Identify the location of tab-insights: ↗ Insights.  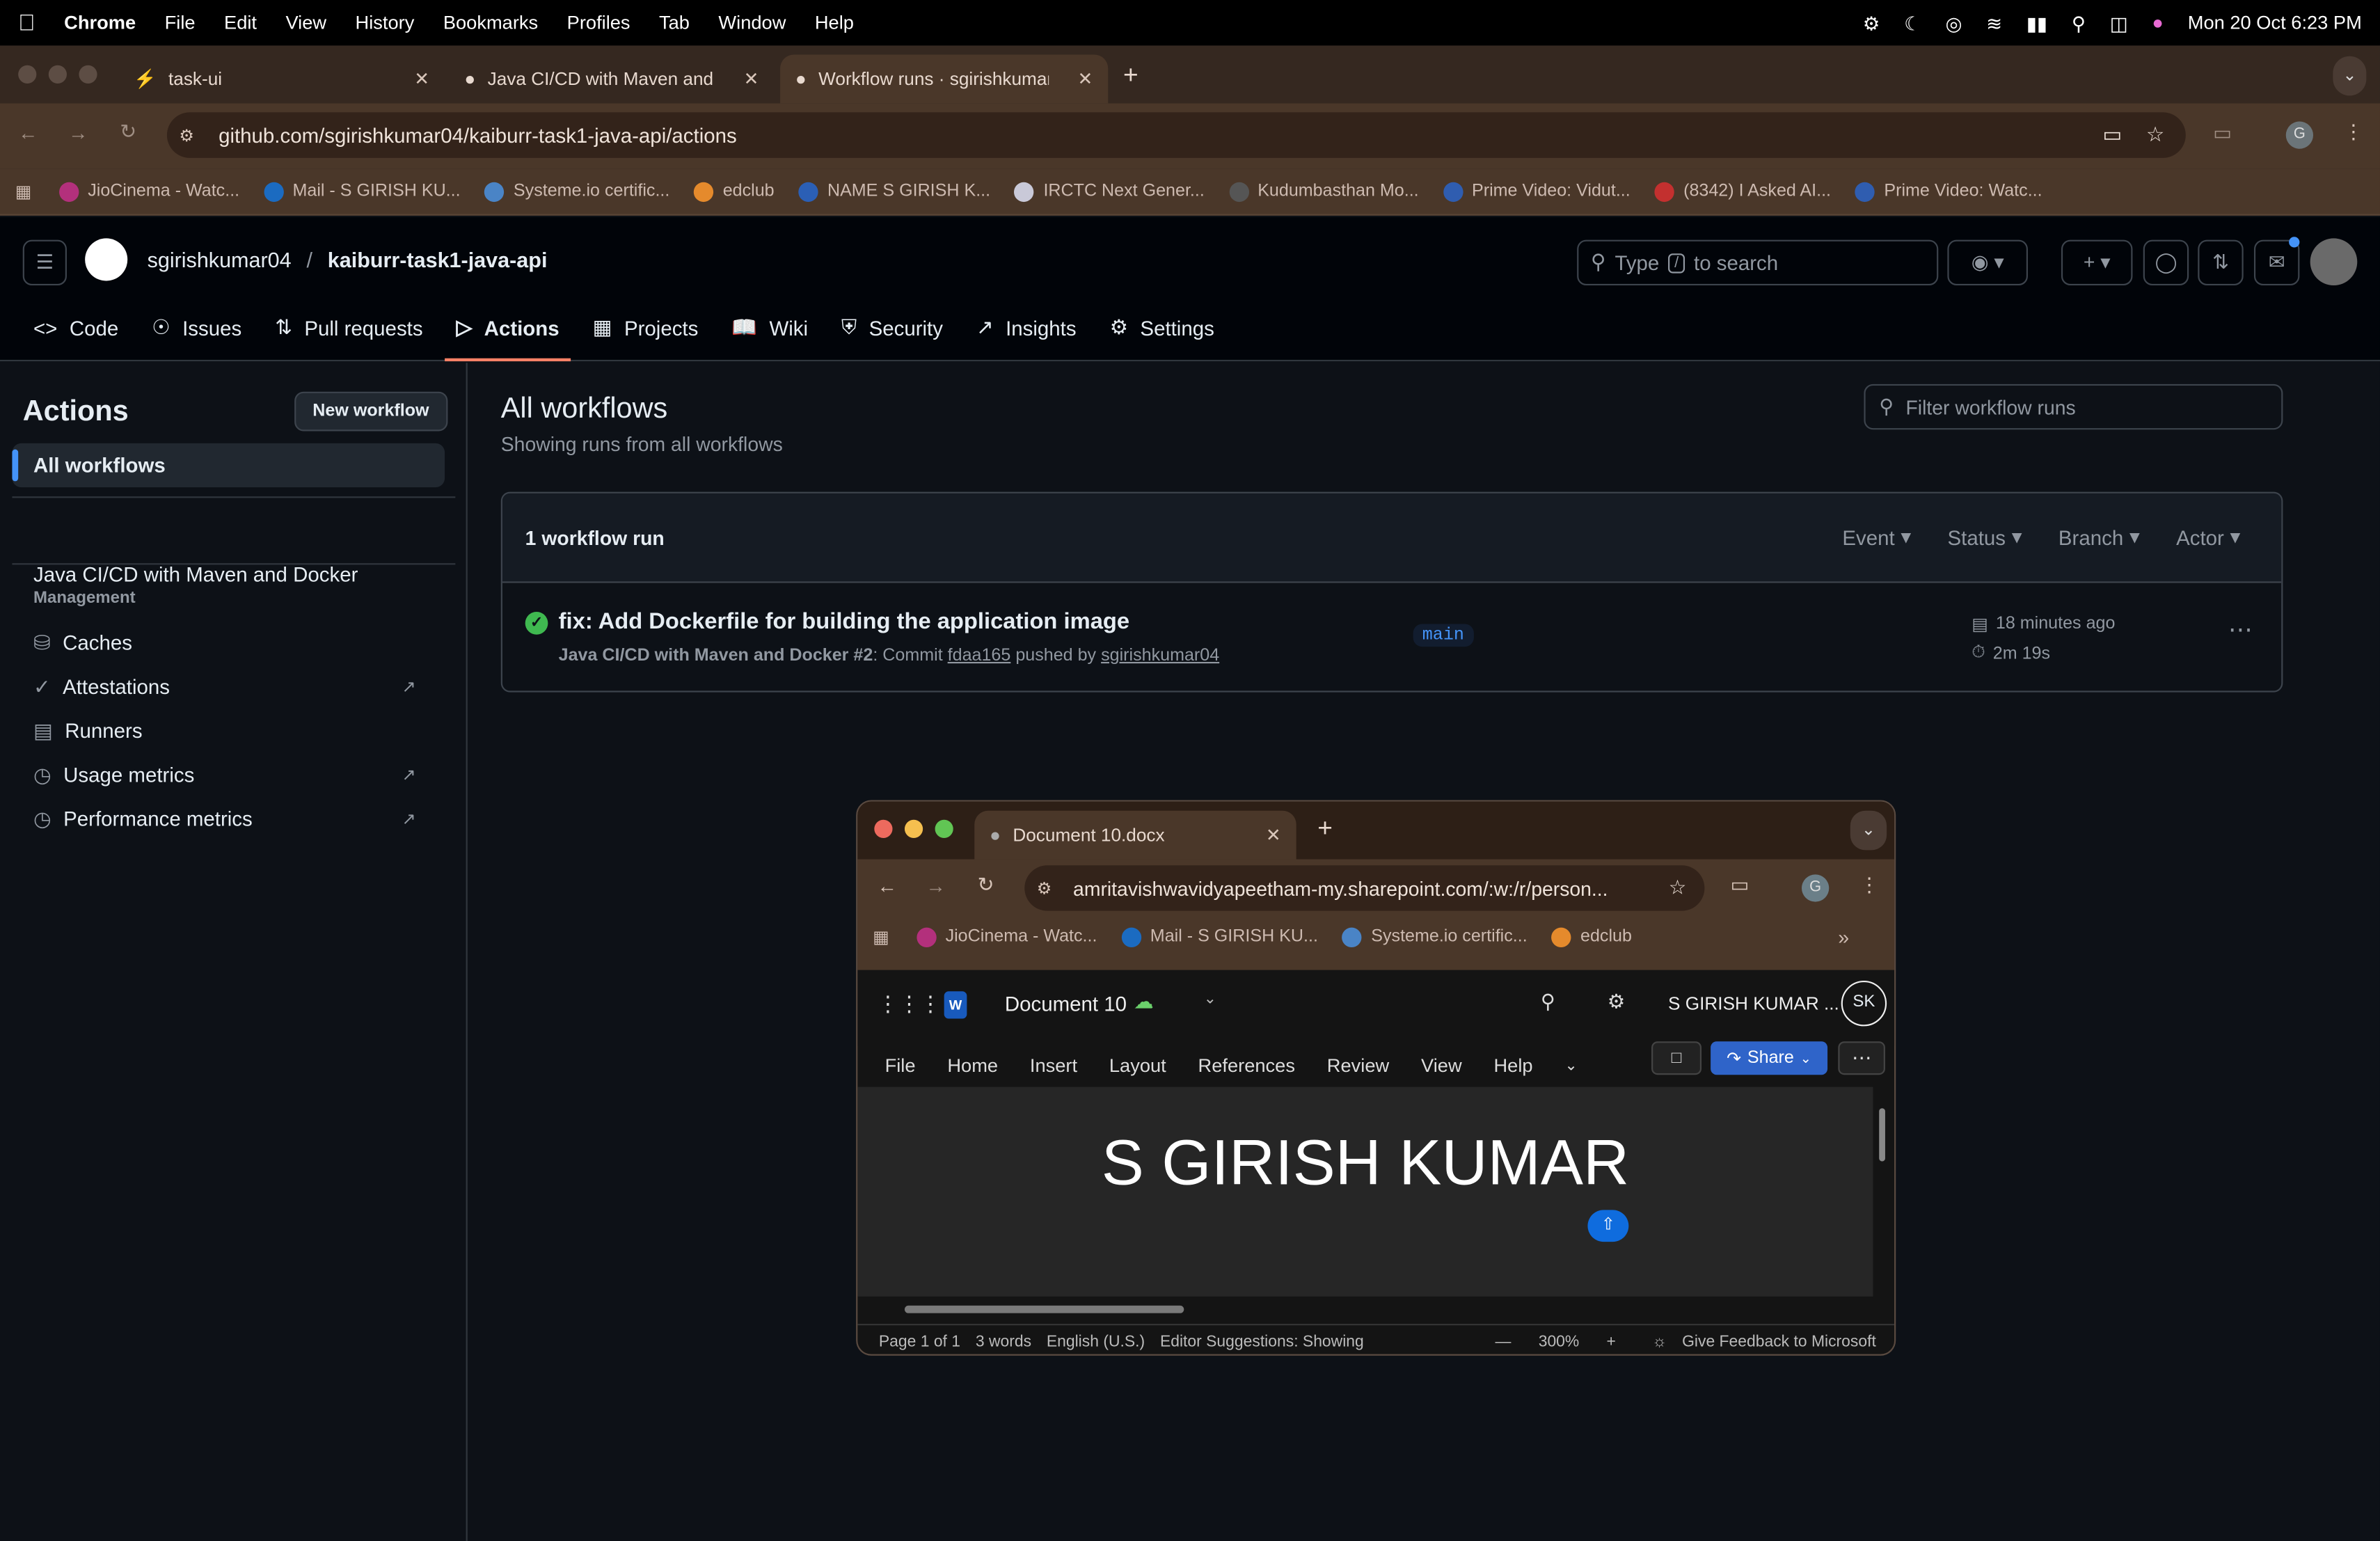
(1026, 327).